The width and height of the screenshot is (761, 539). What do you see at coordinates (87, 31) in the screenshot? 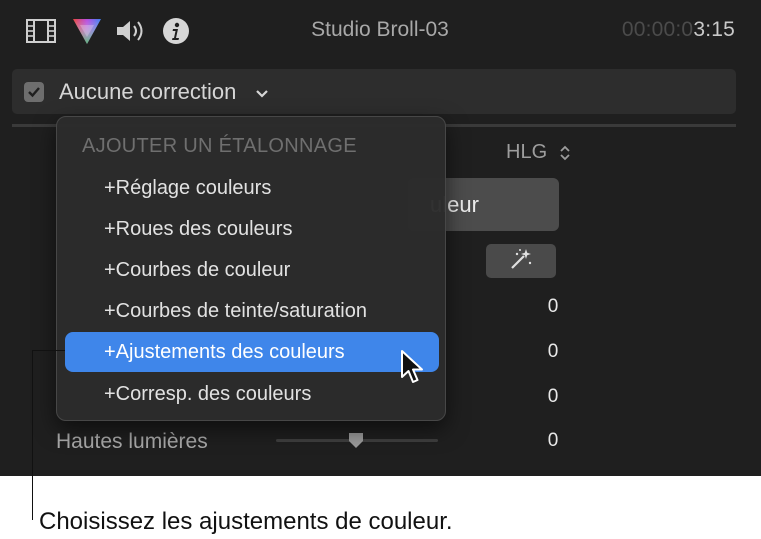
I see `color-wheel-icon` at bounding box center [87, 31].